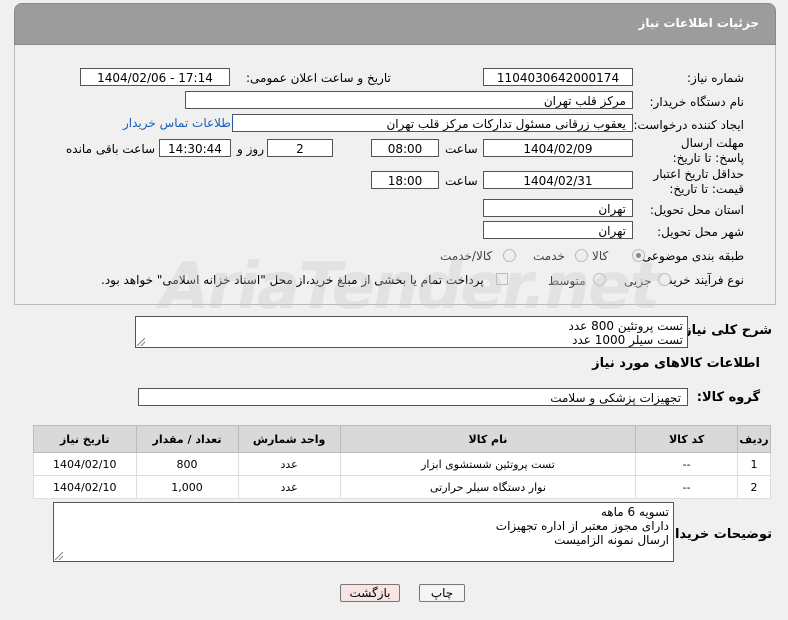  What do you see at coordinates (558, 208) in the screenshot?
I see `province-field: تهران` at bounding box center [558, 208].